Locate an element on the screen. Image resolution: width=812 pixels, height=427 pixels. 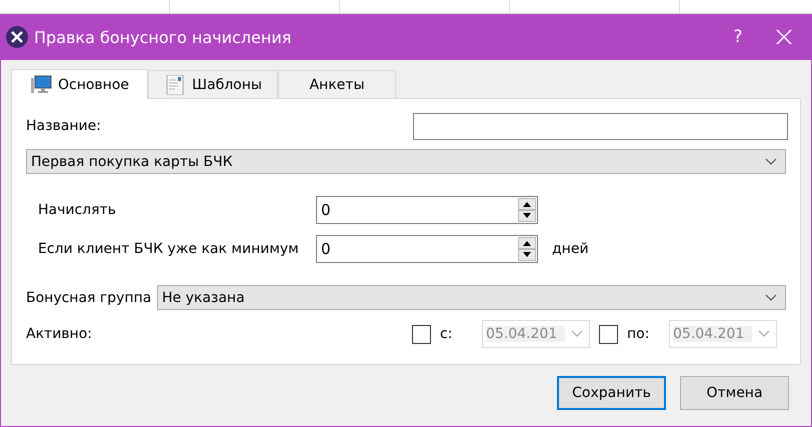
tab: Основное is located at coordinates (79, 84).